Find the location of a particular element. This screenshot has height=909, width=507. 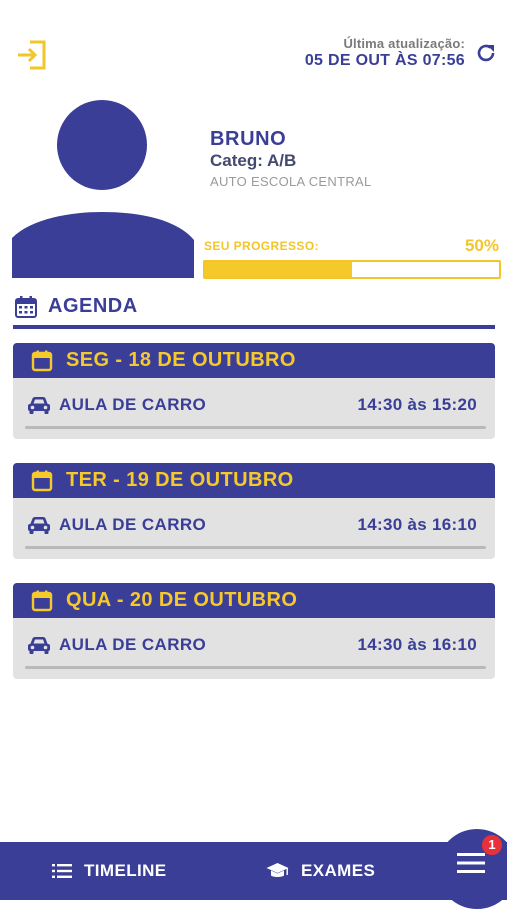

progress-value: 50% is located at coordinates (481, 245).